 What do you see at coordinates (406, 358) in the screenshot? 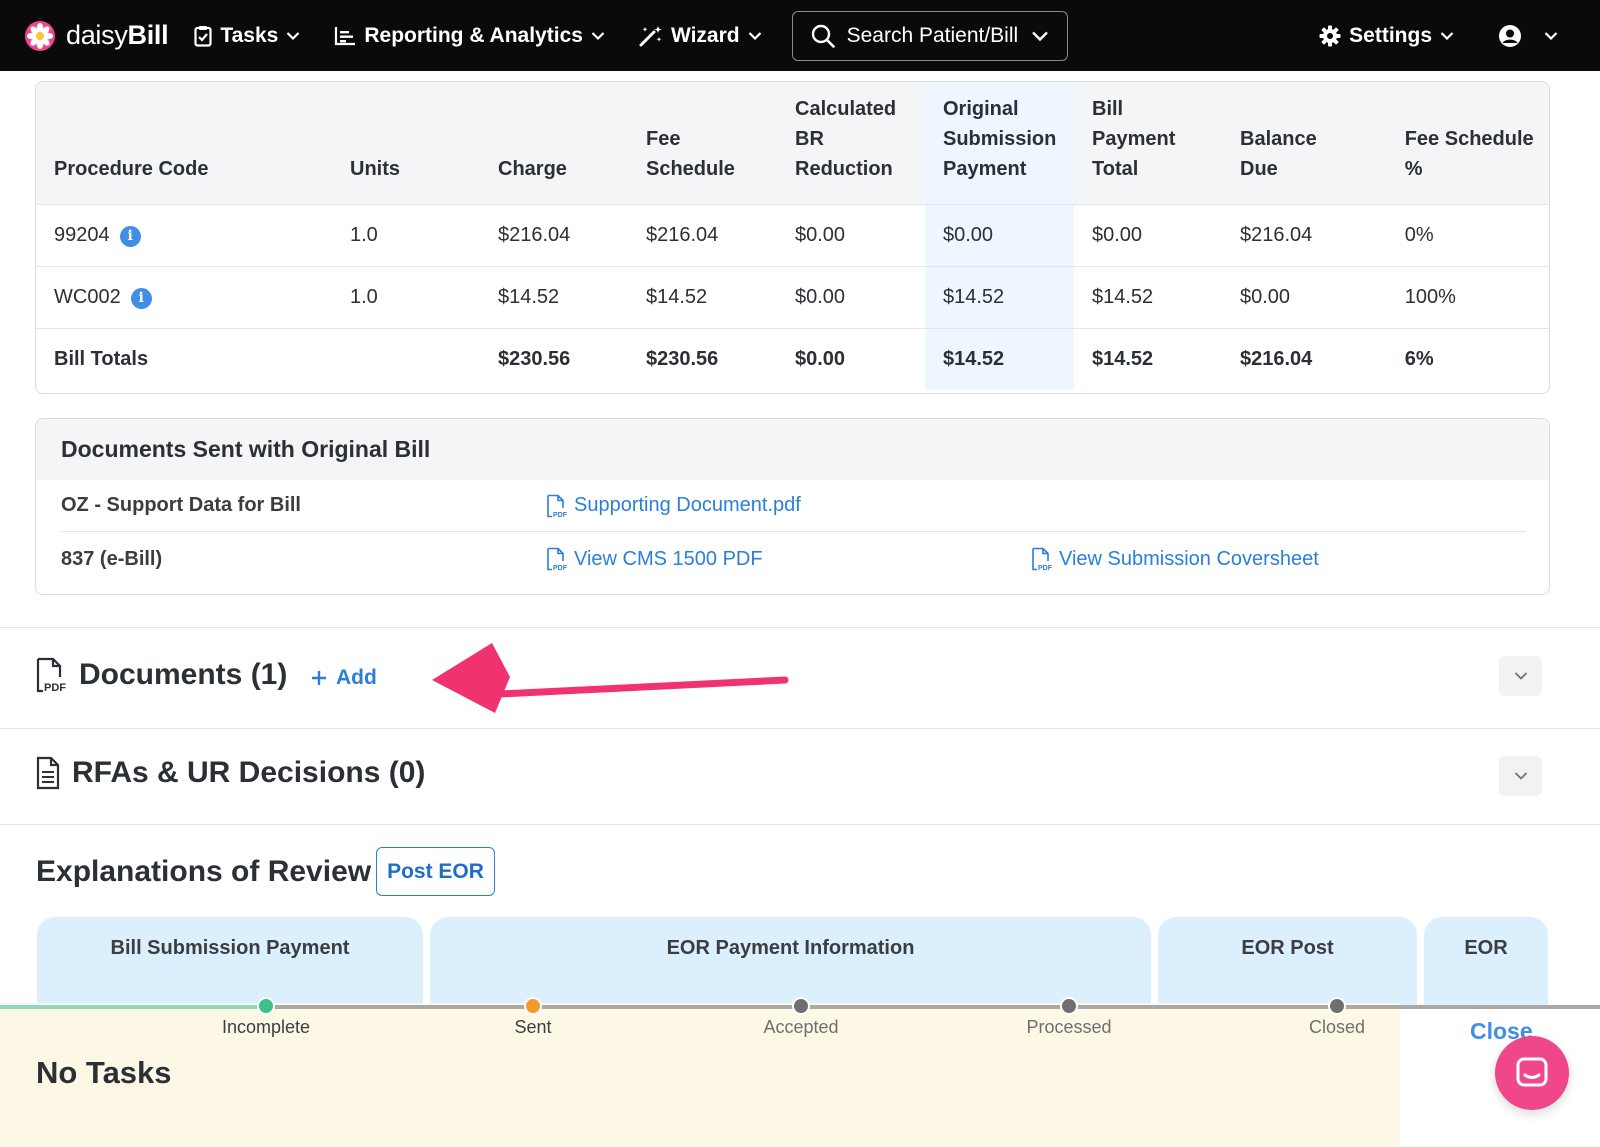
I see `table-cell` at bounding box center [406, 358].